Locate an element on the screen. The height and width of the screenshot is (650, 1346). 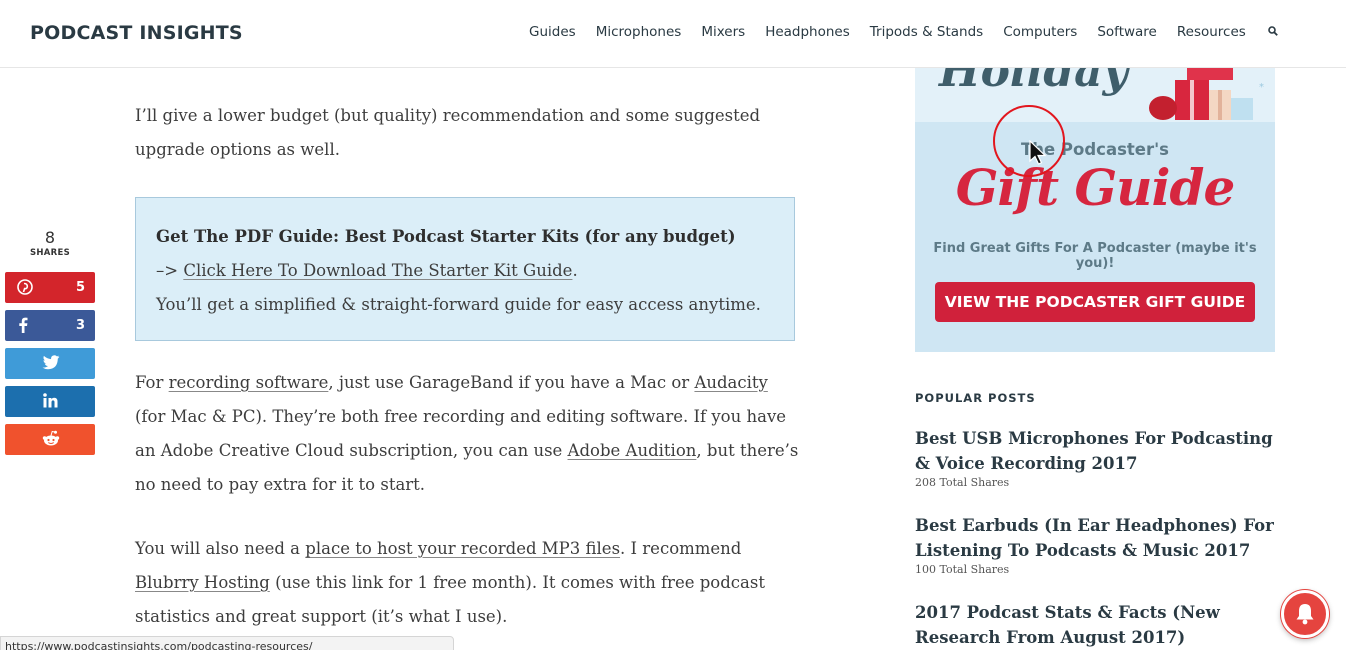
search-icon is located at coordinates (1273, 31).